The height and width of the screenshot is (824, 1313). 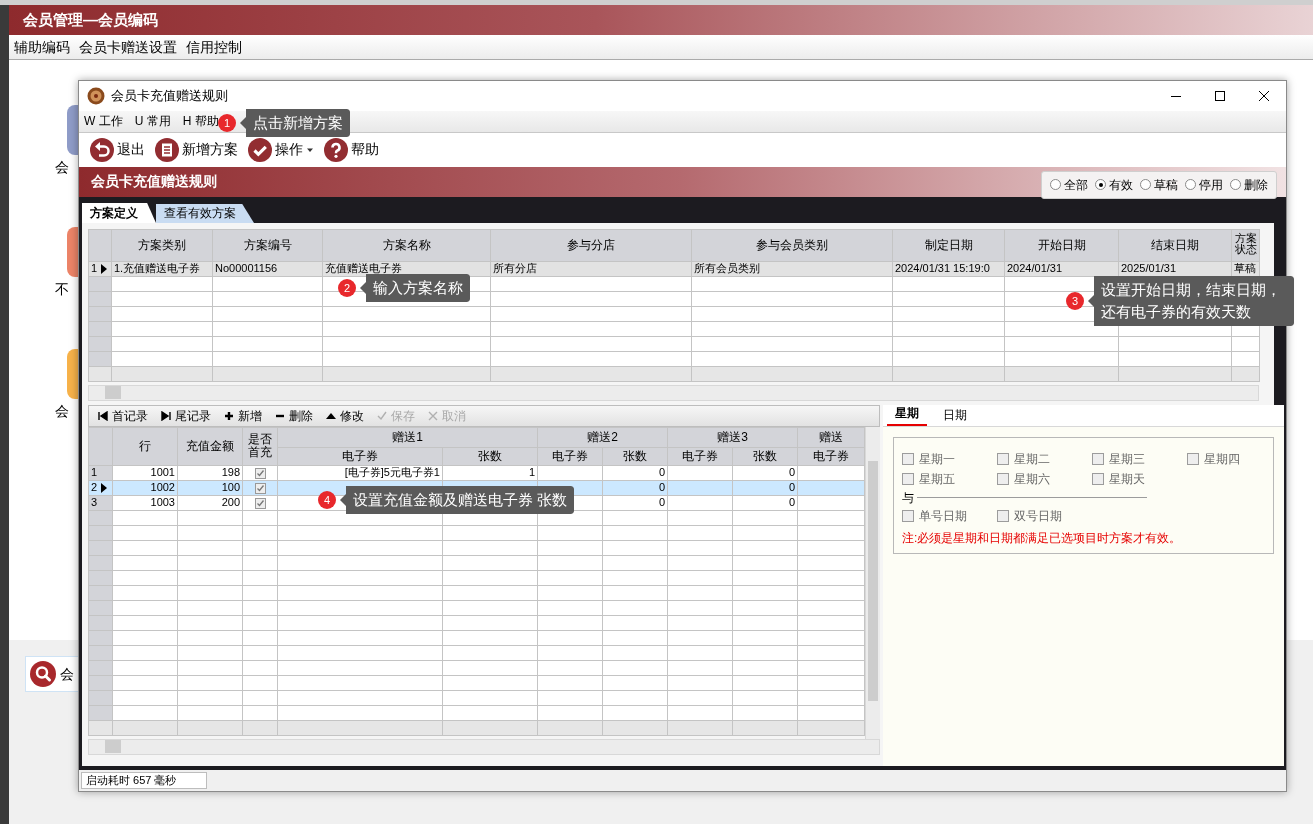 I want to click on menu-item: W 工作, so click(x=103, y=121).